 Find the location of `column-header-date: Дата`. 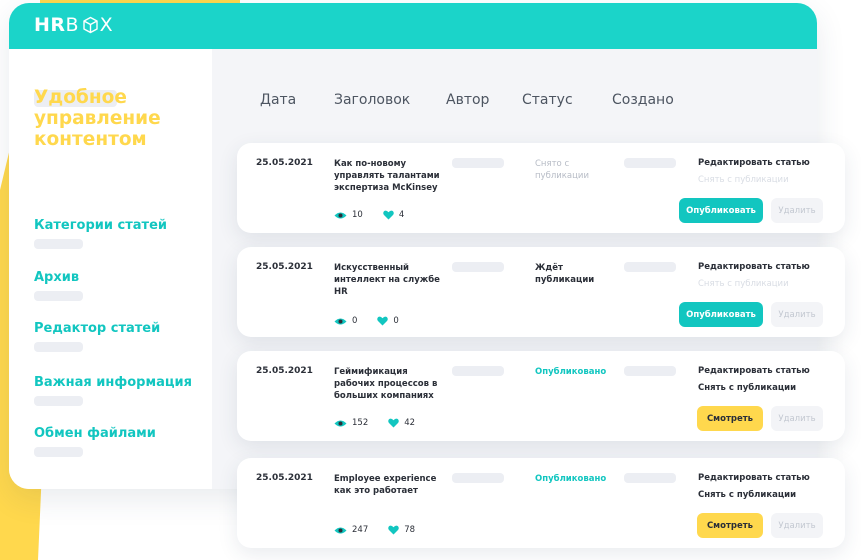

column-header-date: Дата is located at coordinates (278, 100).